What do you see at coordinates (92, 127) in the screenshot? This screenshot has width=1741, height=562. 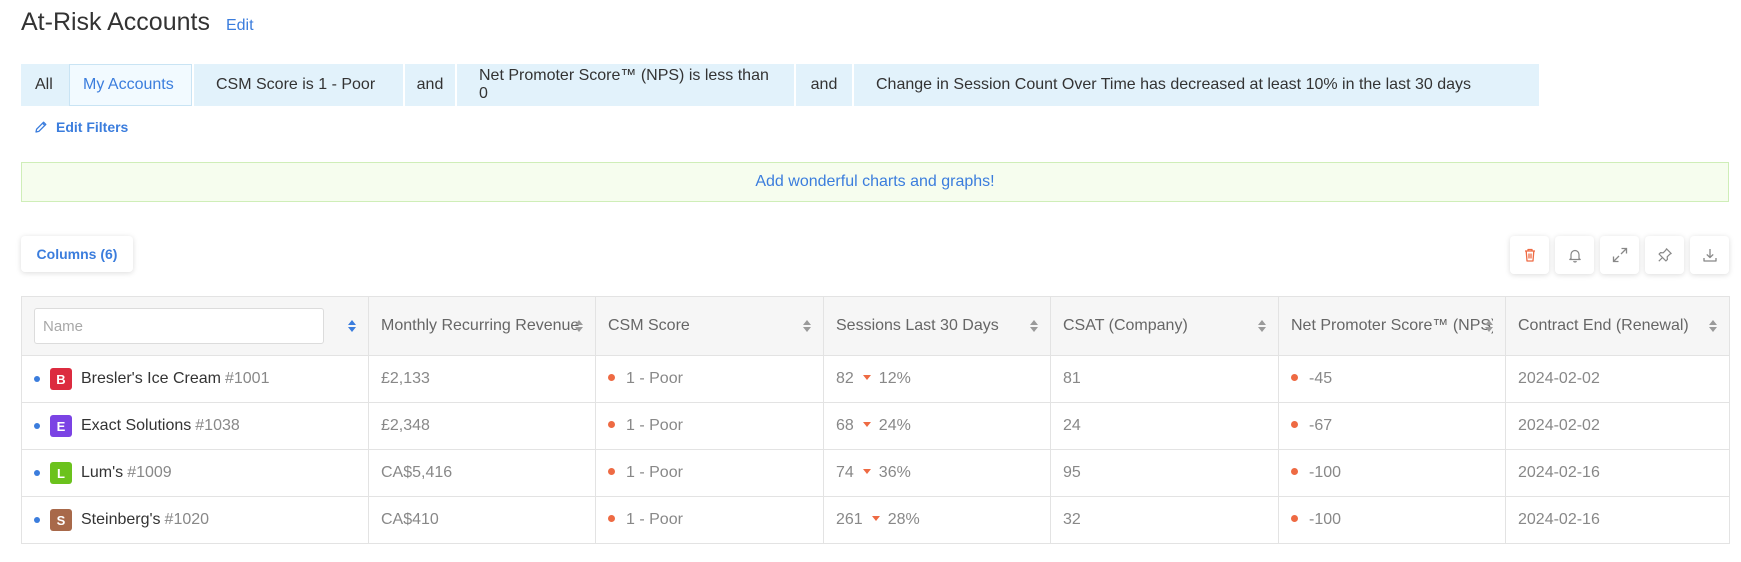 I see `edit-filters-label: Edit Filters` at bounding box center [92, 127].